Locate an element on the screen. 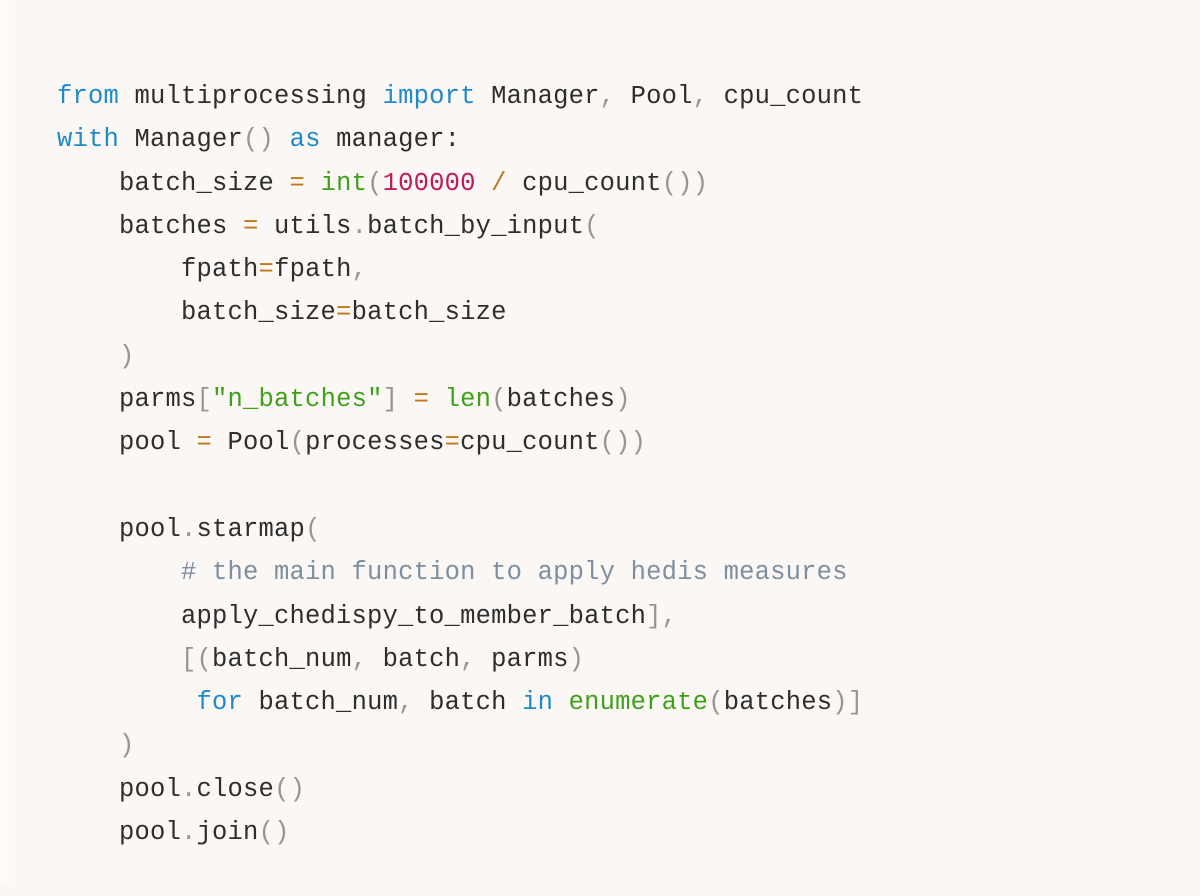 The width and height of the screenshot is (1200, 896). code-token-txt: join is located at coordinates (227, 833).